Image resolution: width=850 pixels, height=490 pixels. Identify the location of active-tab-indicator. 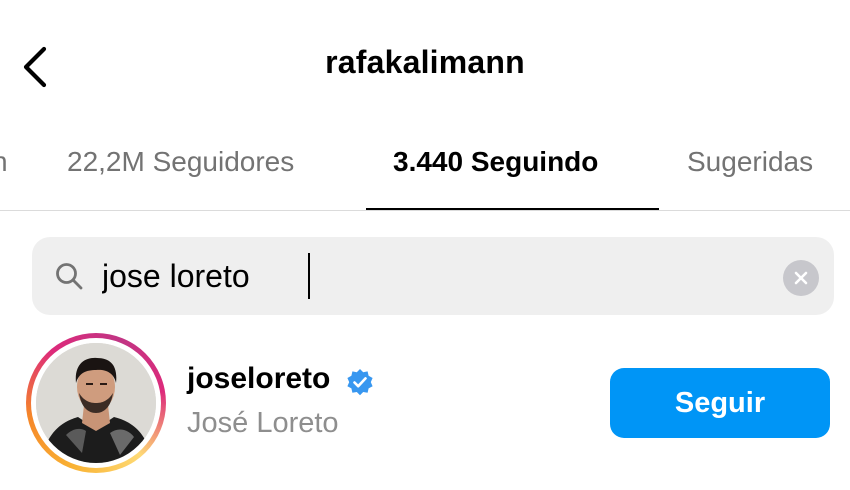
(512, 209).